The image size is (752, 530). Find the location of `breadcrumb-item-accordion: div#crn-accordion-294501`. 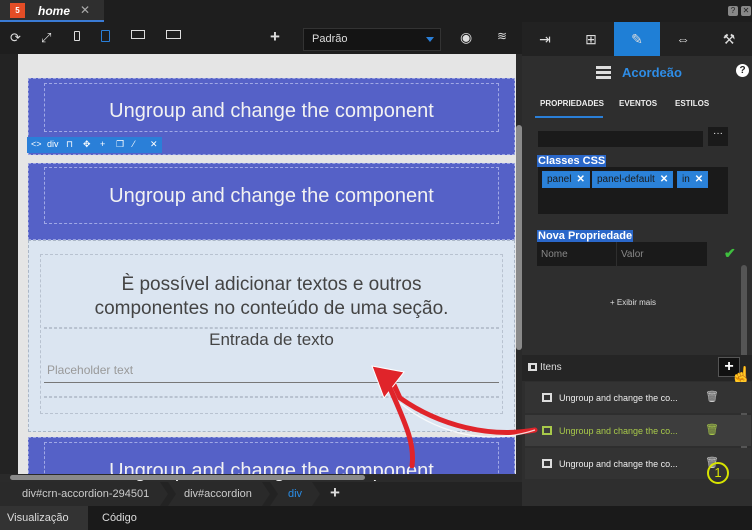

breadcrumb-item-accordion: div#crn-accordion-294501 is located at coordinates (85, 494).